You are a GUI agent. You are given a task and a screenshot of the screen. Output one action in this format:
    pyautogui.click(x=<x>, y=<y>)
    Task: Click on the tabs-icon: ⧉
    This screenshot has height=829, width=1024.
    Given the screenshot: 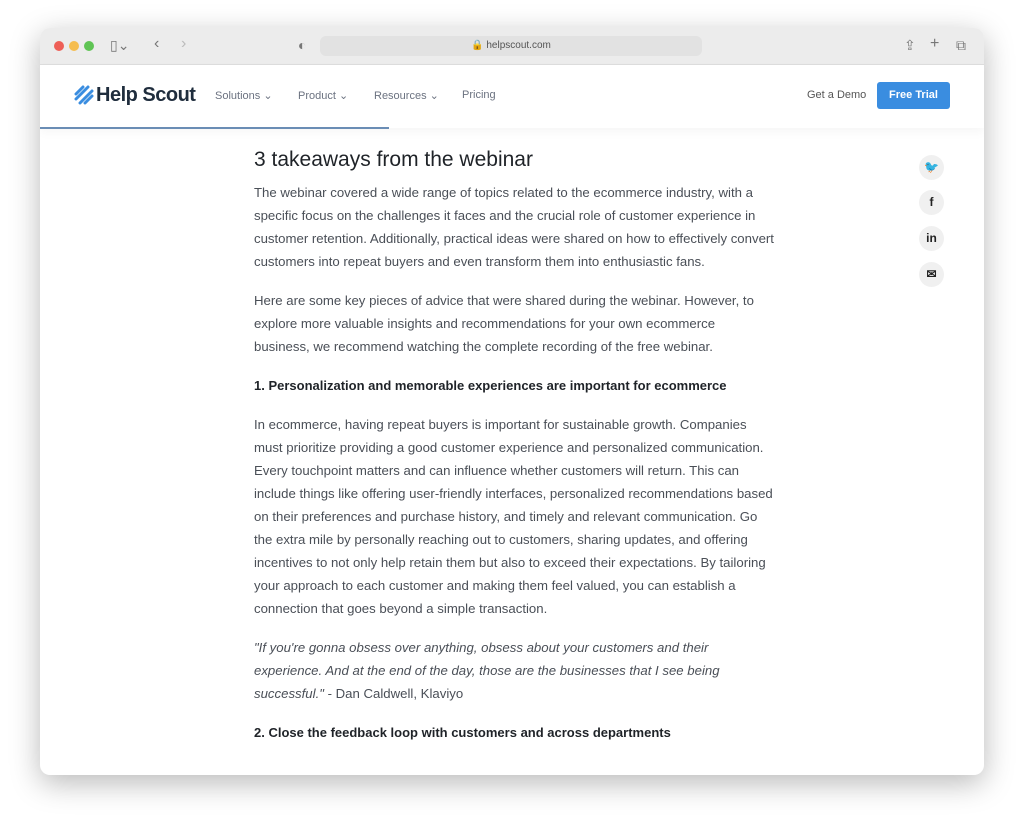 What is the action you would take?
    pyautogui.click(x=961, y=45)
    